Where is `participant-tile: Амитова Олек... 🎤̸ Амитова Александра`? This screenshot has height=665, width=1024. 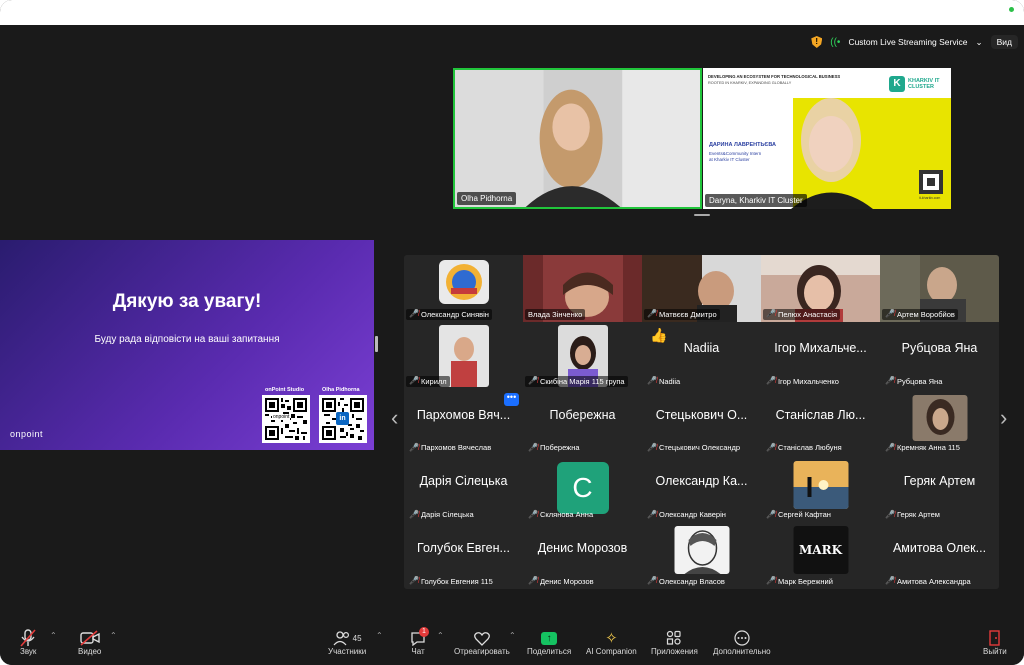
participant-tile: Амитова Олек... 🎤̸ Амитова Александра is located at coordinates (939, 555).